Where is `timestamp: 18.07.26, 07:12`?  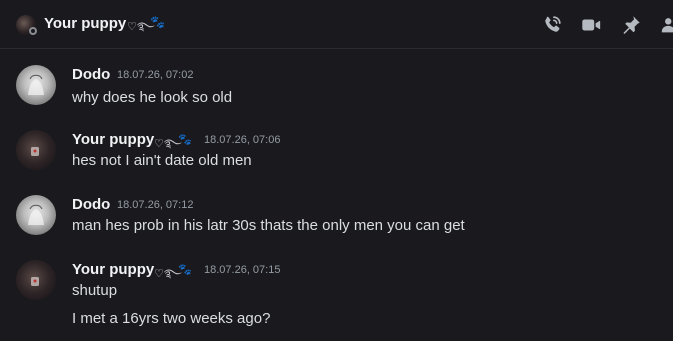
timestamp: 18.07.26, 07:12 is located at coordinates (155, 205).